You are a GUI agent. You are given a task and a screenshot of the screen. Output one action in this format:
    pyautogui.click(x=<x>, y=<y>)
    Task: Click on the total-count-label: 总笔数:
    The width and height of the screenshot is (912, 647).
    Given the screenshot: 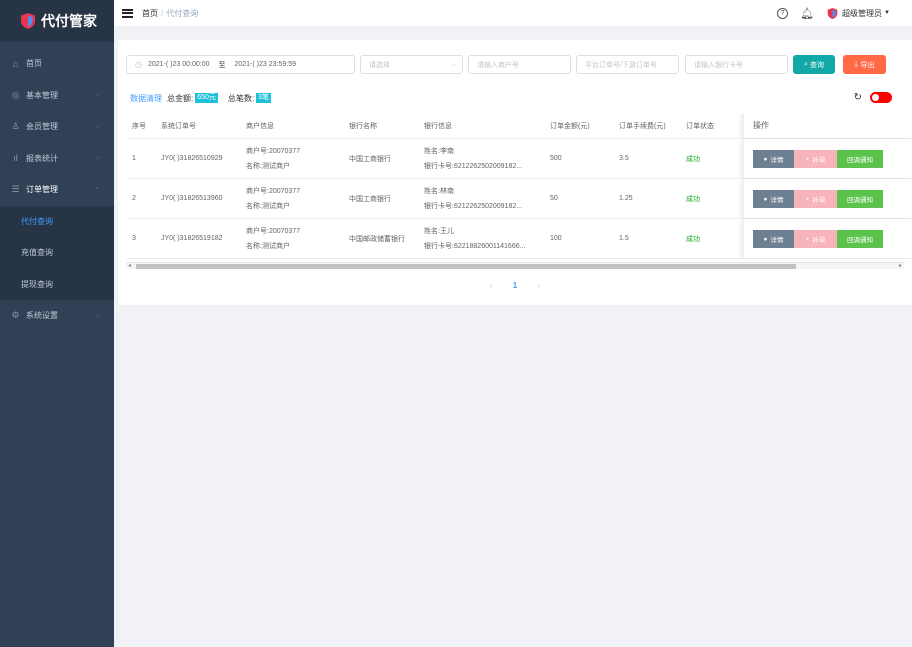 What is the action you would take?
    pyautogui.click(x=241, y=98)
    